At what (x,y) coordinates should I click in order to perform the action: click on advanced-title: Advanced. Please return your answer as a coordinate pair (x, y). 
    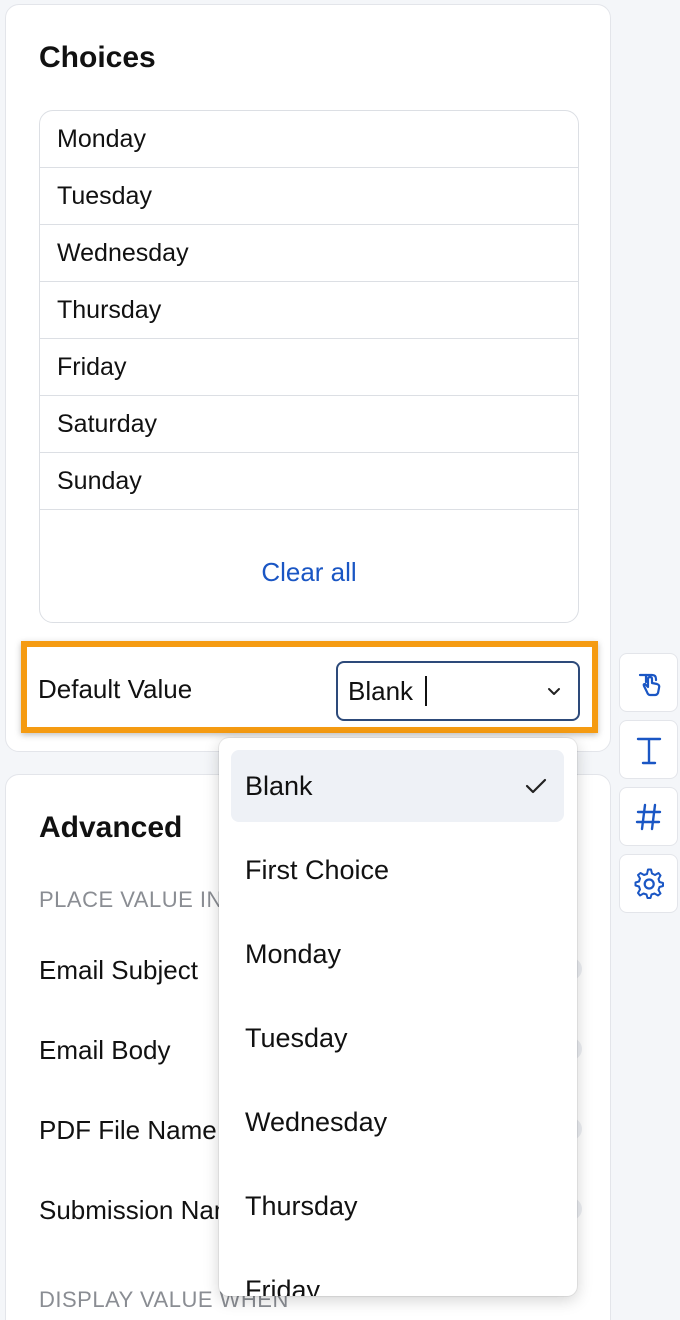
    Looking at the image, I should click on (111, 827).